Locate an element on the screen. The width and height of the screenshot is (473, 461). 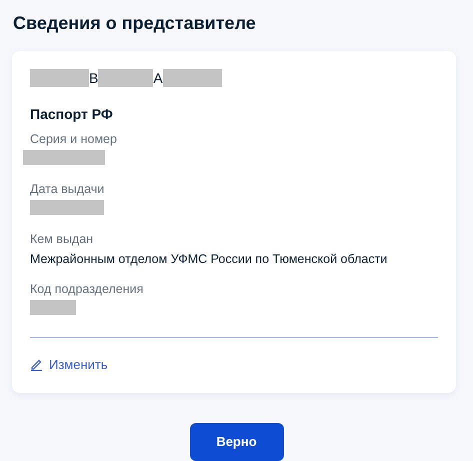
field-value: Межрайонным отделом УФМС России по Тюменской области is located at coordinates (209, 259).